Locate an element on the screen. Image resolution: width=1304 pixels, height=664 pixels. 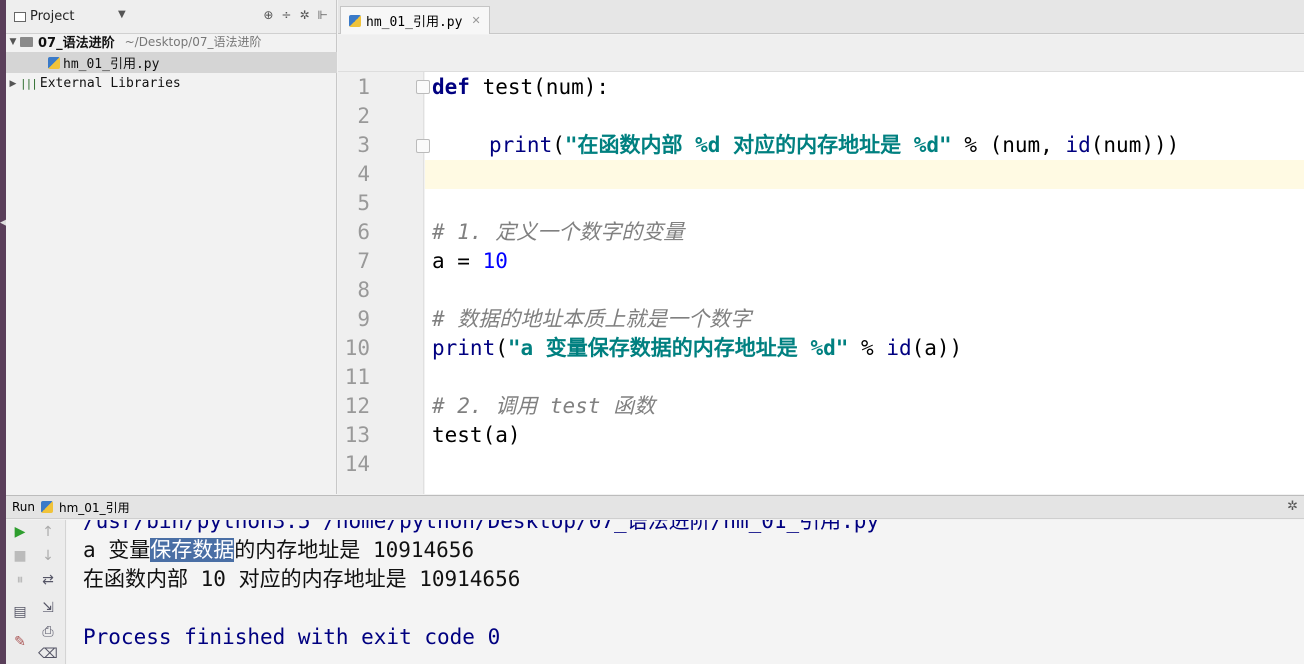
editor-tab-active: hm_01_引用.py ✕ is located at coordinates (415, 20).